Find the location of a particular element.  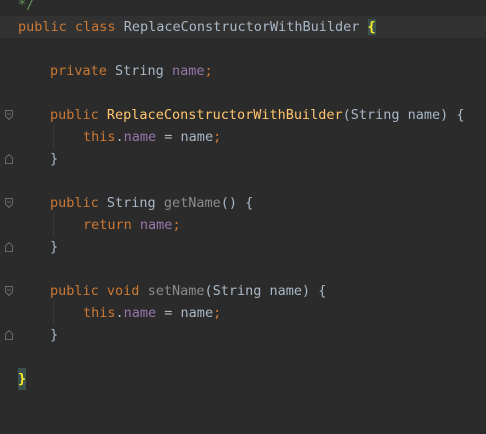

getter-name: getName is located at coordinates (192, 203).